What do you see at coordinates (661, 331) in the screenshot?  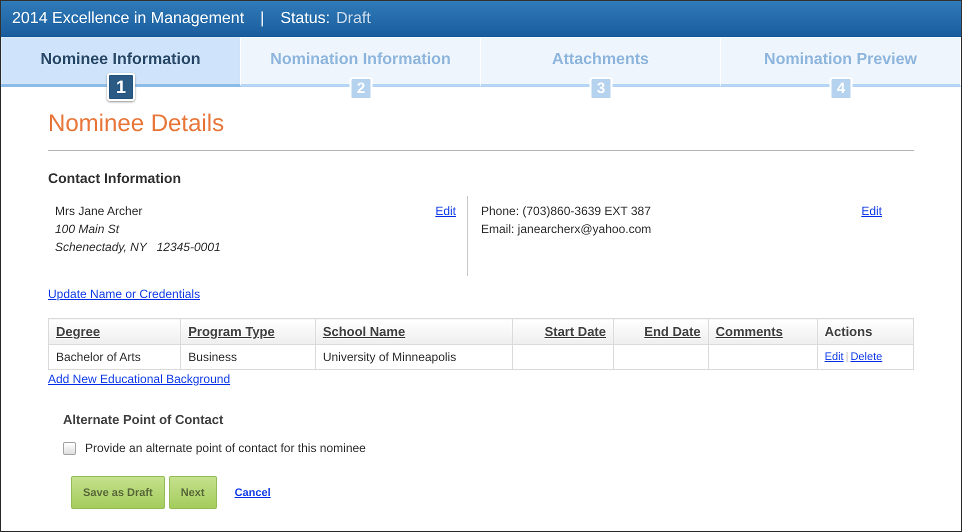 I see `column-header: End Date` at bounding box center [661, 331].